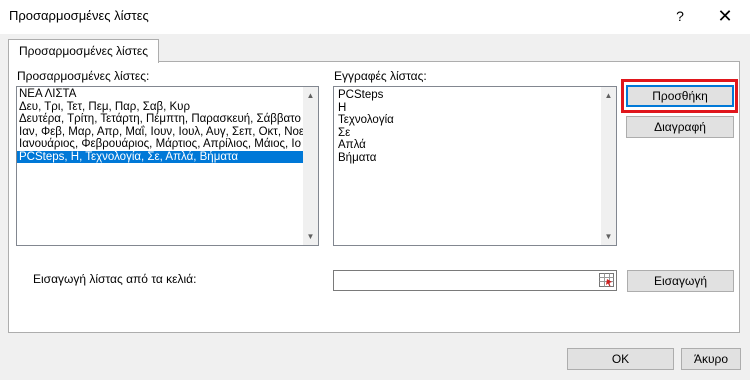 The height and width of the screenshot is (380, 750). Describe the element at coordinates (375, 17) in the screenshot. I see `title-bar: Προσαρμοσμένες λίστες ? ✕` at that location.